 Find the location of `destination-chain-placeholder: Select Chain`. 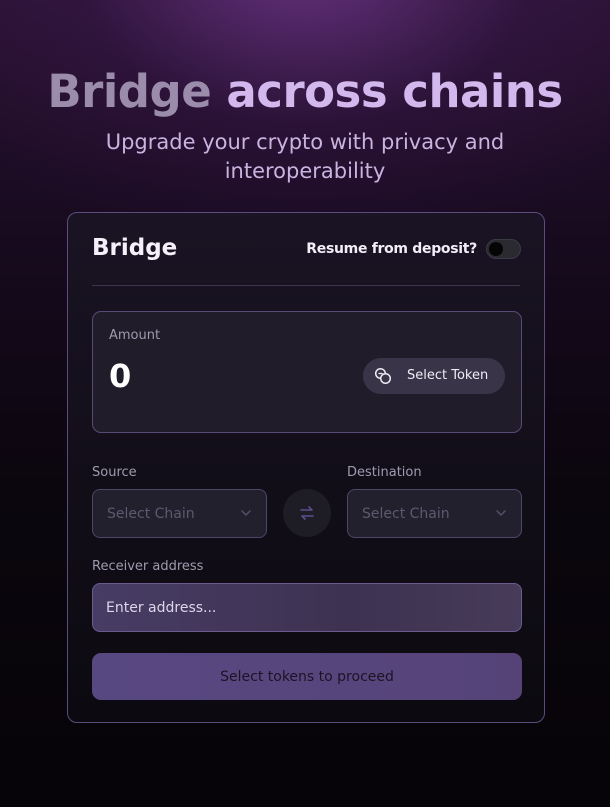

destination-chain-placeholder: Select Chain is located at coordinates (406, 514).